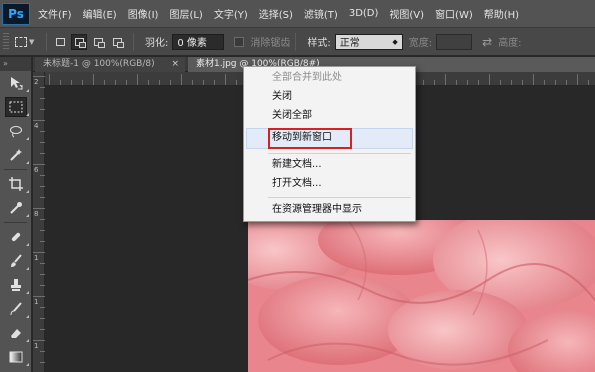  Describe the element at coordinates (282, 97) in the screenshot. I see `menu-item-close: 关闭` at that location.